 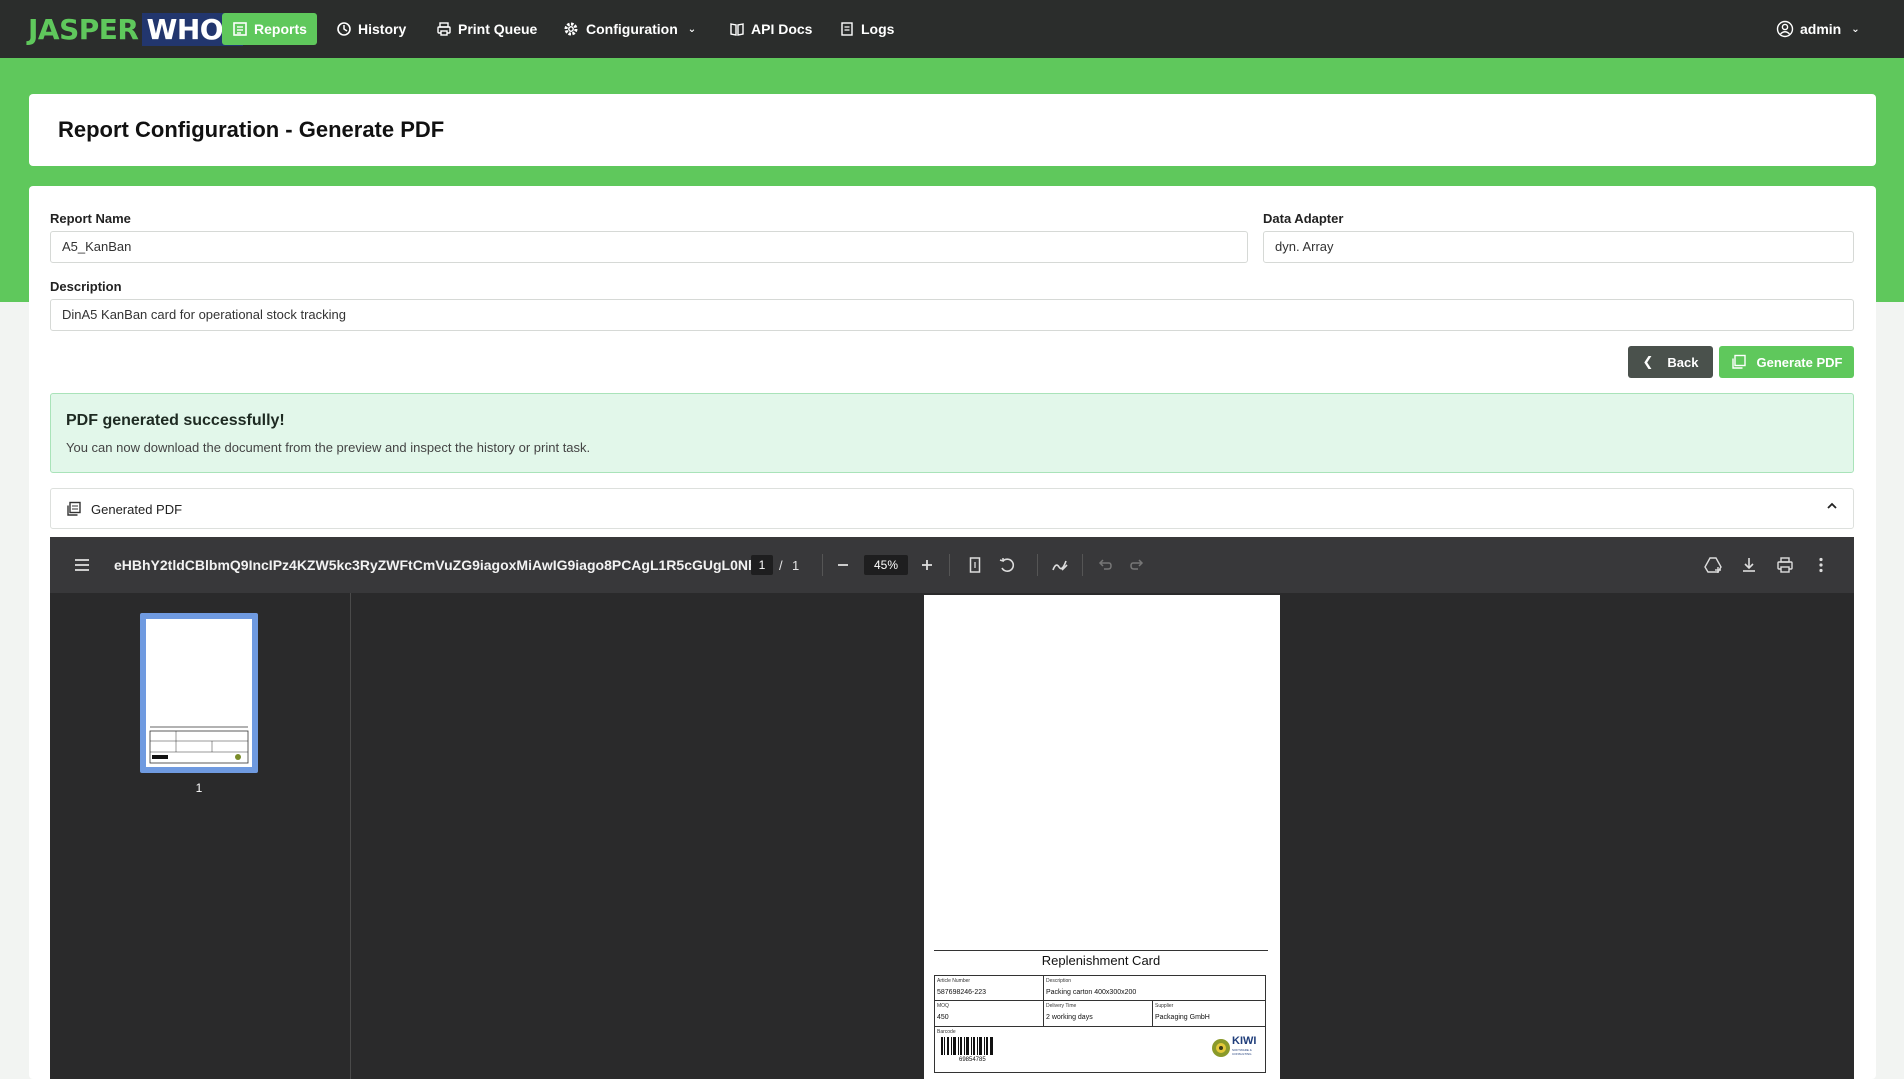 I want to click on barcode-number: 69854785, so click(x=972, y=1060).